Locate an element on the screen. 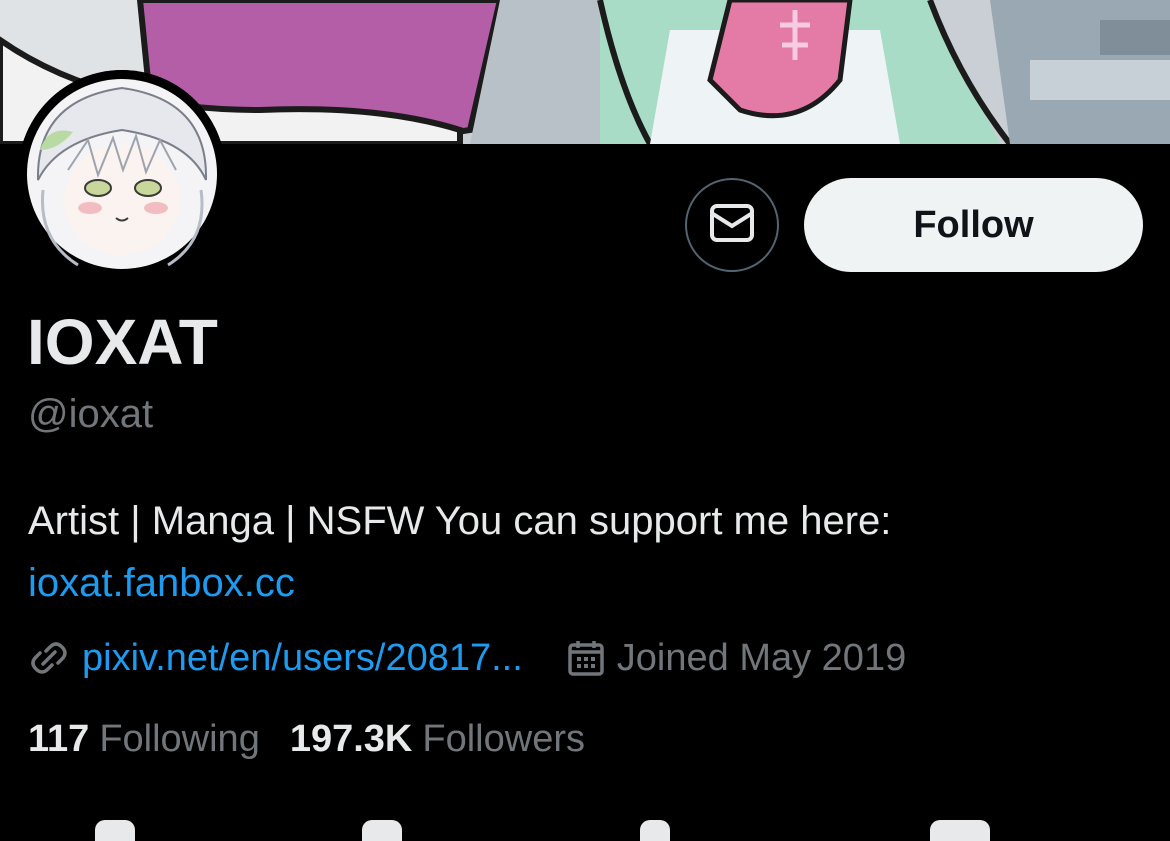 The height and width of the screenshot is (841, 1170). following-link: 117 Following is located at coordinates (144, 739).